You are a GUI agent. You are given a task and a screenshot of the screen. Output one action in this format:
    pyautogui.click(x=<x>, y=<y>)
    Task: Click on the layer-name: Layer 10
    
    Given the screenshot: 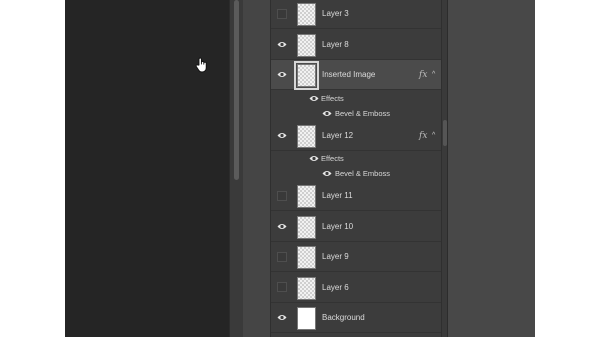 What is the action you would take?
    pyautogui.click(x=337, y=227)
    